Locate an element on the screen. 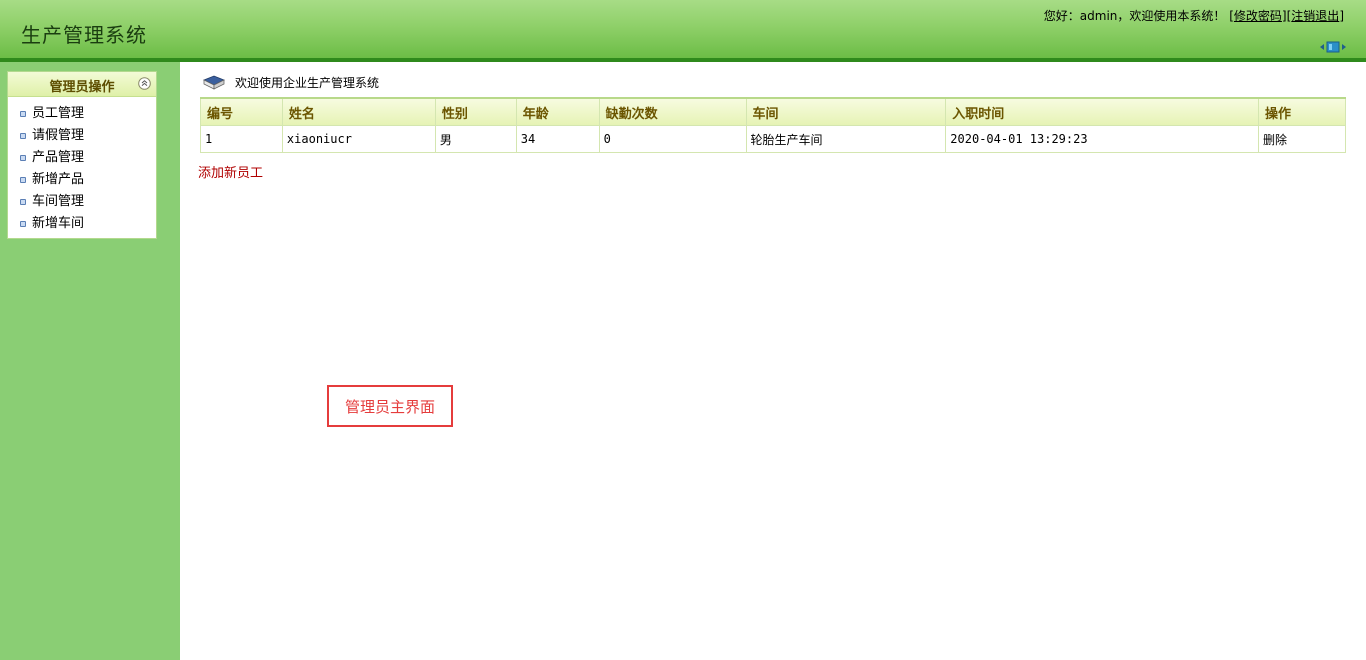  sidebar-item-label: 新增车间 is located at coordinates (58, 223).